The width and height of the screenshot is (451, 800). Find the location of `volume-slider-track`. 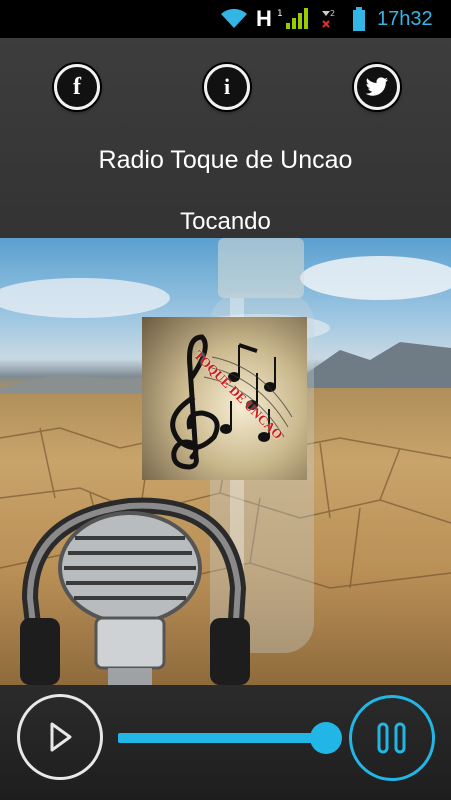

volume-slider-track is located at coordinates (223, 738).